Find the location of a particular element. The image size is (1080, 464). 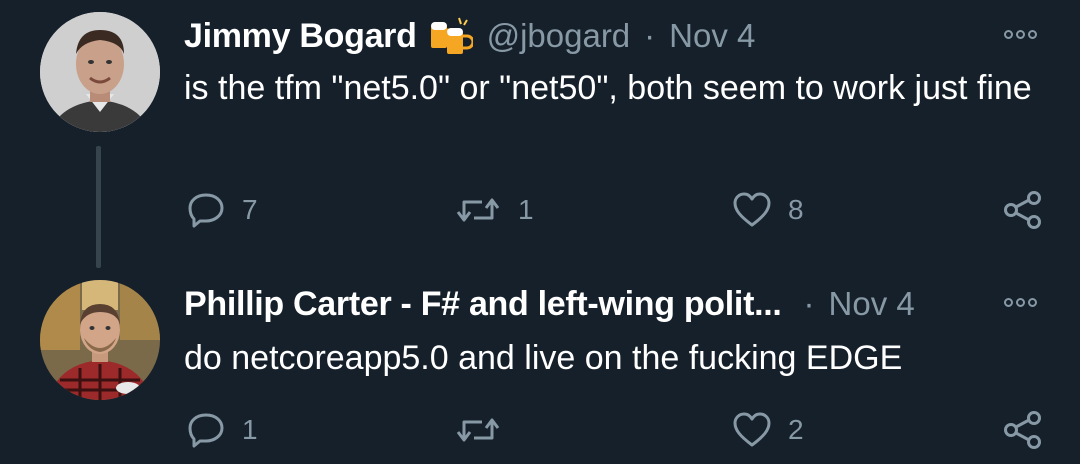

beer-mugs-icon is located at coordinates (452, 36).